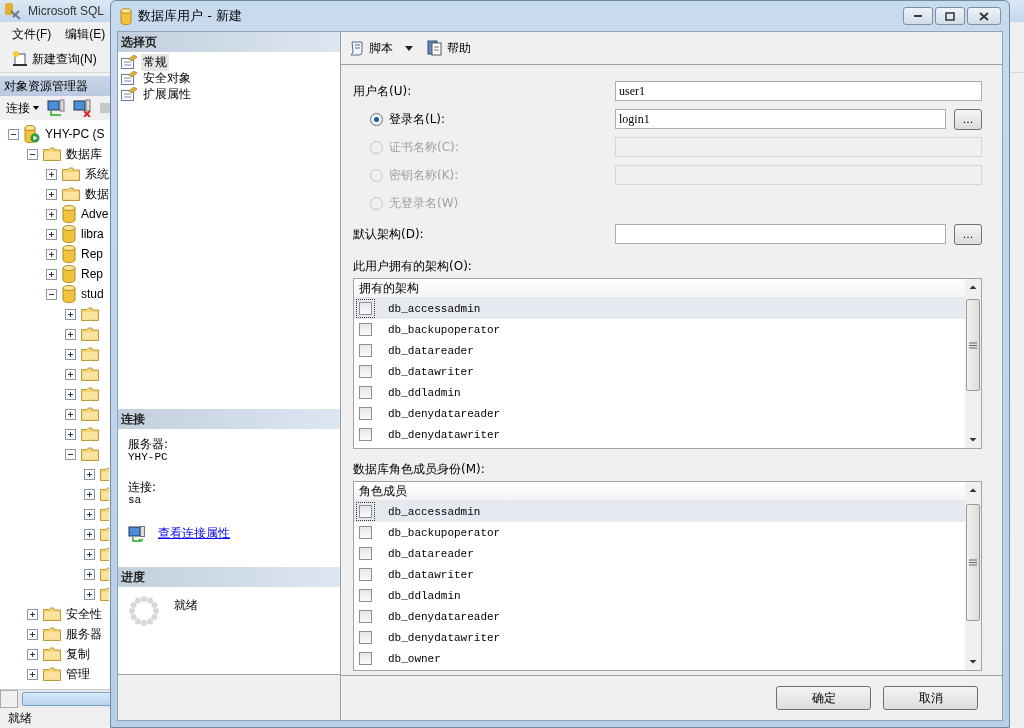 The image size is (1024, 728). I want to click on tree-item: 服务器, so click(84, 634).